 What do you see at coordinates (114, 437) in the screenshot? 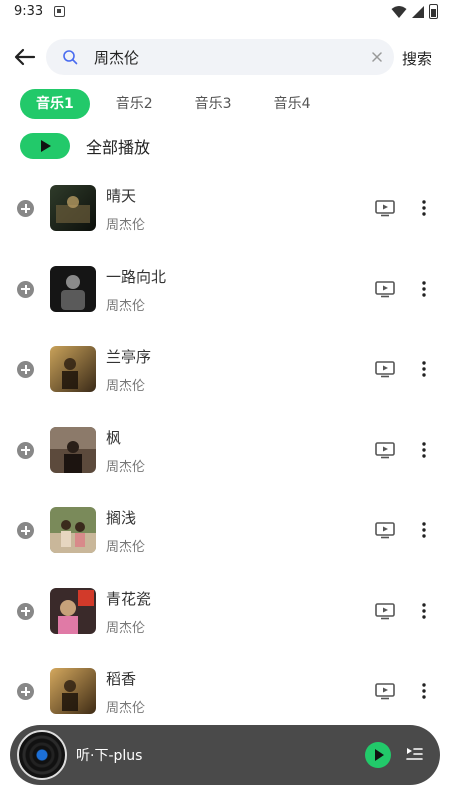
I see `song-title: 枫` at bounding box center [114, 437].